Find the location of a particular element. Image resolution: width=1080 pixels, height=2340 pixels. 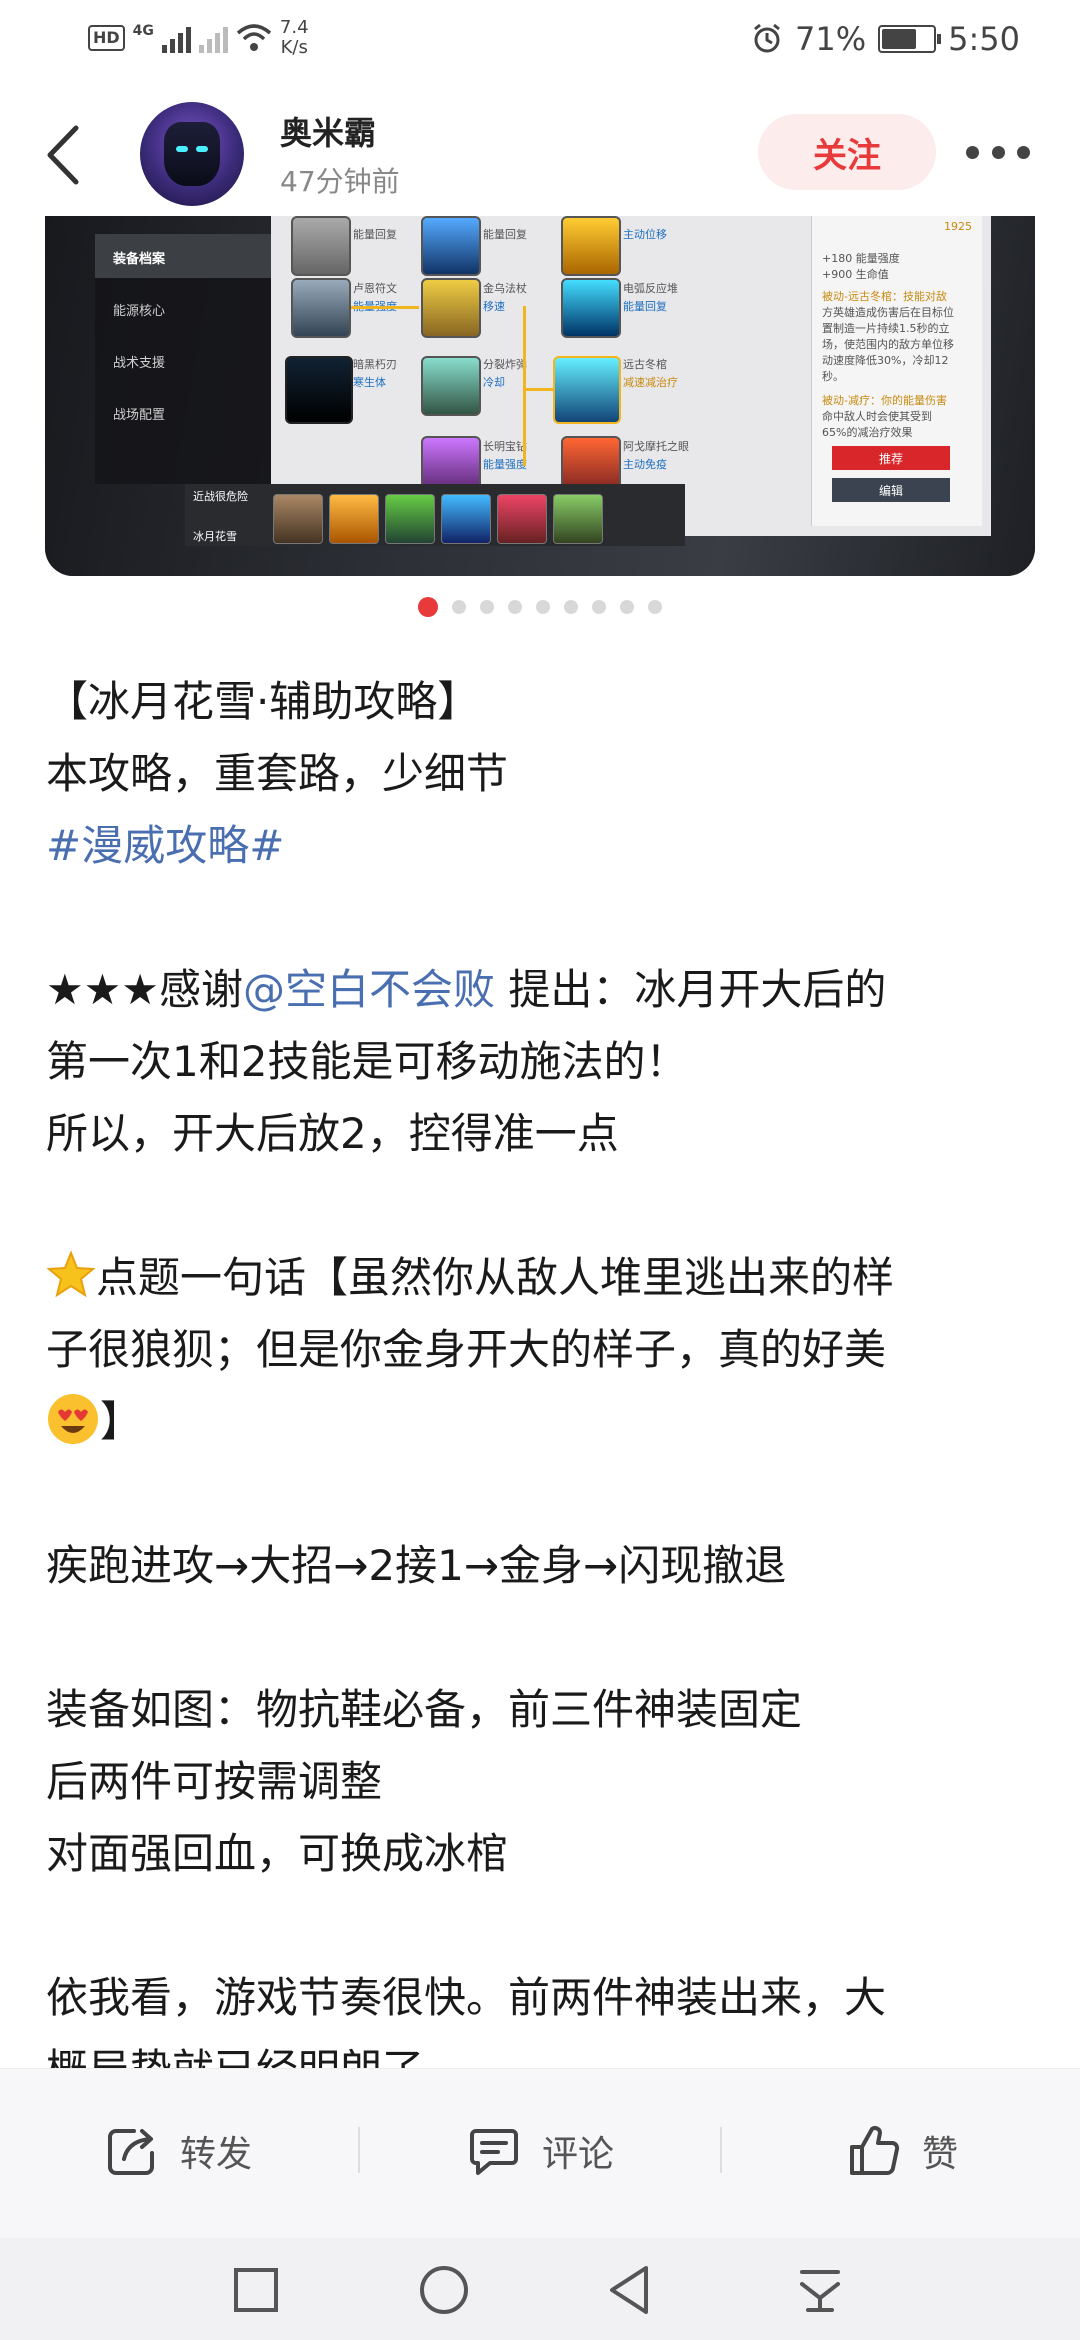

like-label: 赞 is located at coordinates (940, 2154).